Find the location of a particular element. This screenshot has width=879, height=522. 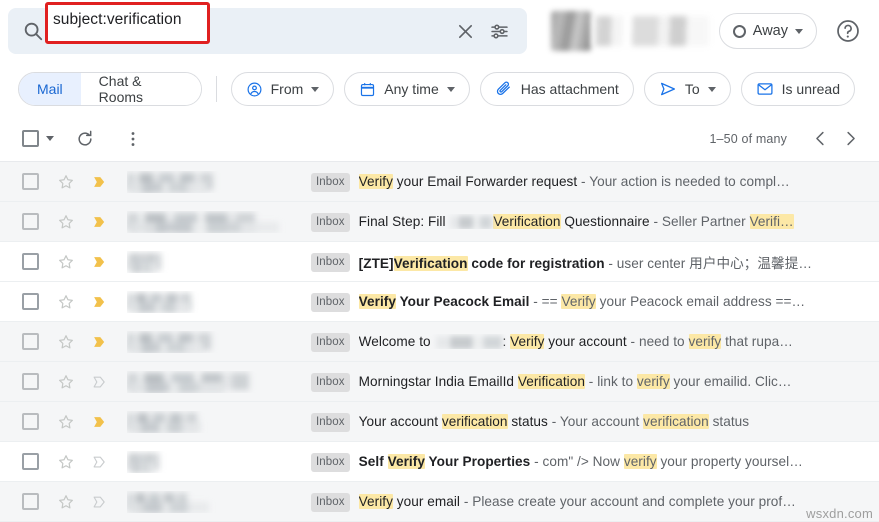

email-snippet-text: - link to is located at coordinates (610, 381).